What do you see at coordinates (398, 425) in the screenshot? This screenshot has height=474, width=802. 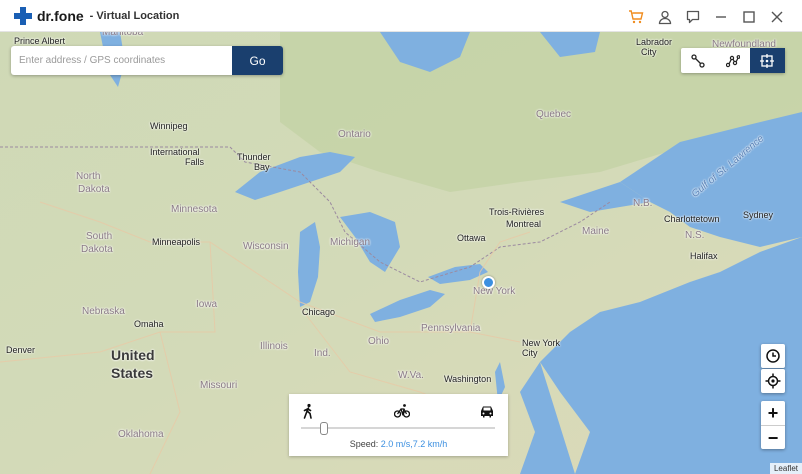 I see `speed-panel: Speed: 2.0 m/s,7.2 km/h` at bounding box center [398, 425].